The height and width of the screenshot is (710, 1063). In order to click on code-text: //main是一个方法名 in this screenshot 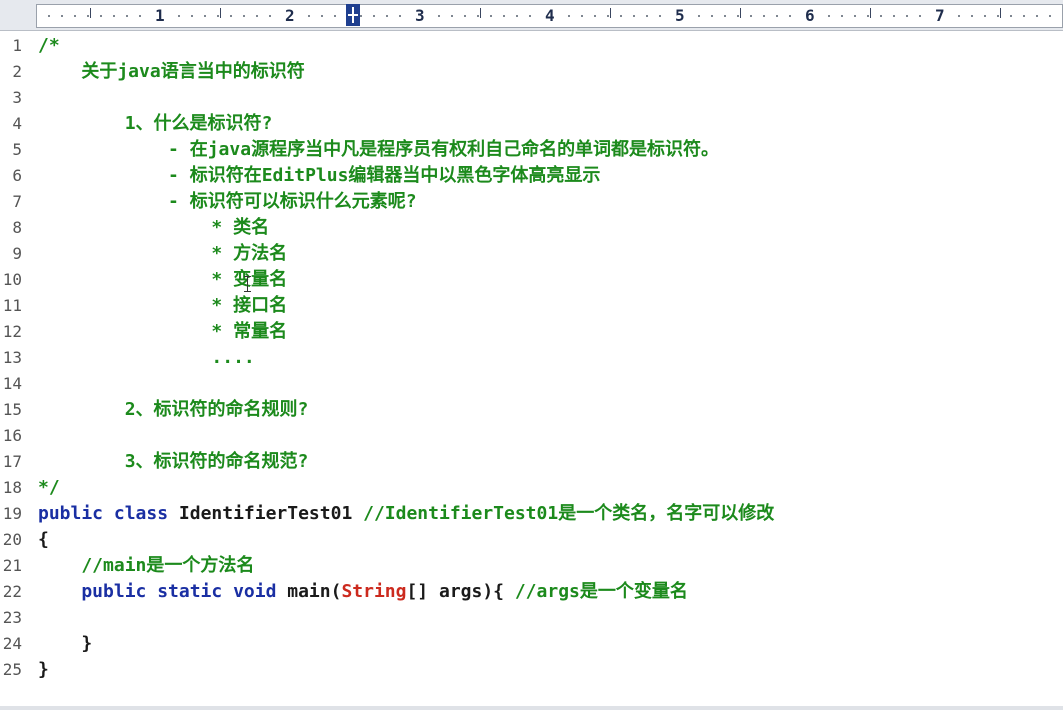, I will do `click(146, 566)`.